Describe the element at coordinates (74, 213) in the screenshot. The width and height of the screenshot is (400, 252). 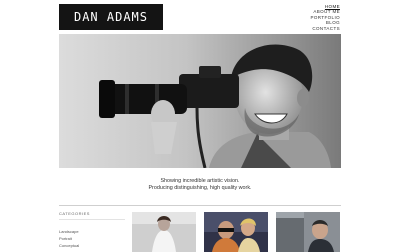
I see `categories-heading: CATEGORIES` at that location.